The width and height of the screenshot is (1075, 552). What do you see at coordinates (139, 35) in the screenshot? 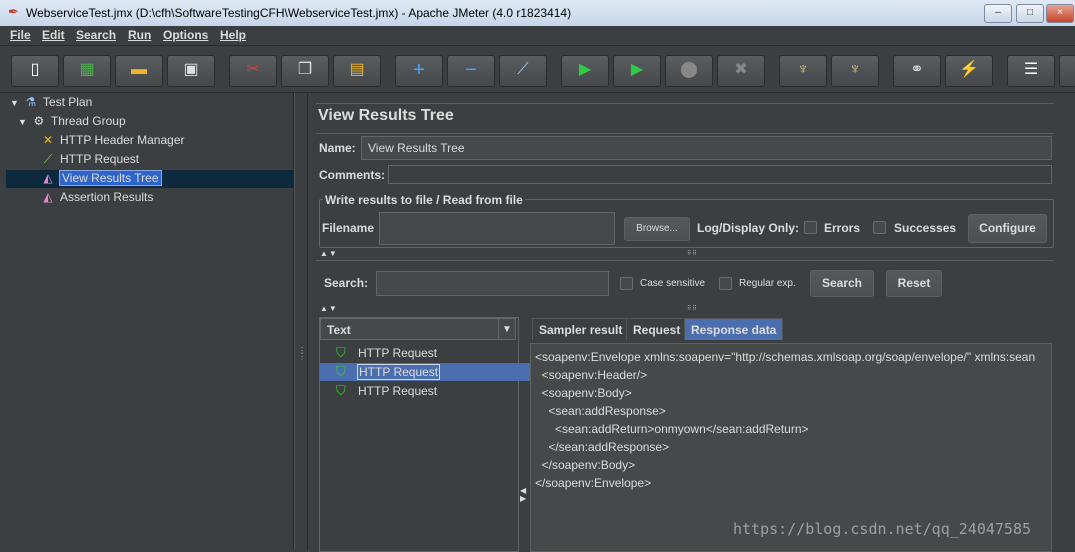
I see `menu-run: Run` at bounding box center [139, 35].